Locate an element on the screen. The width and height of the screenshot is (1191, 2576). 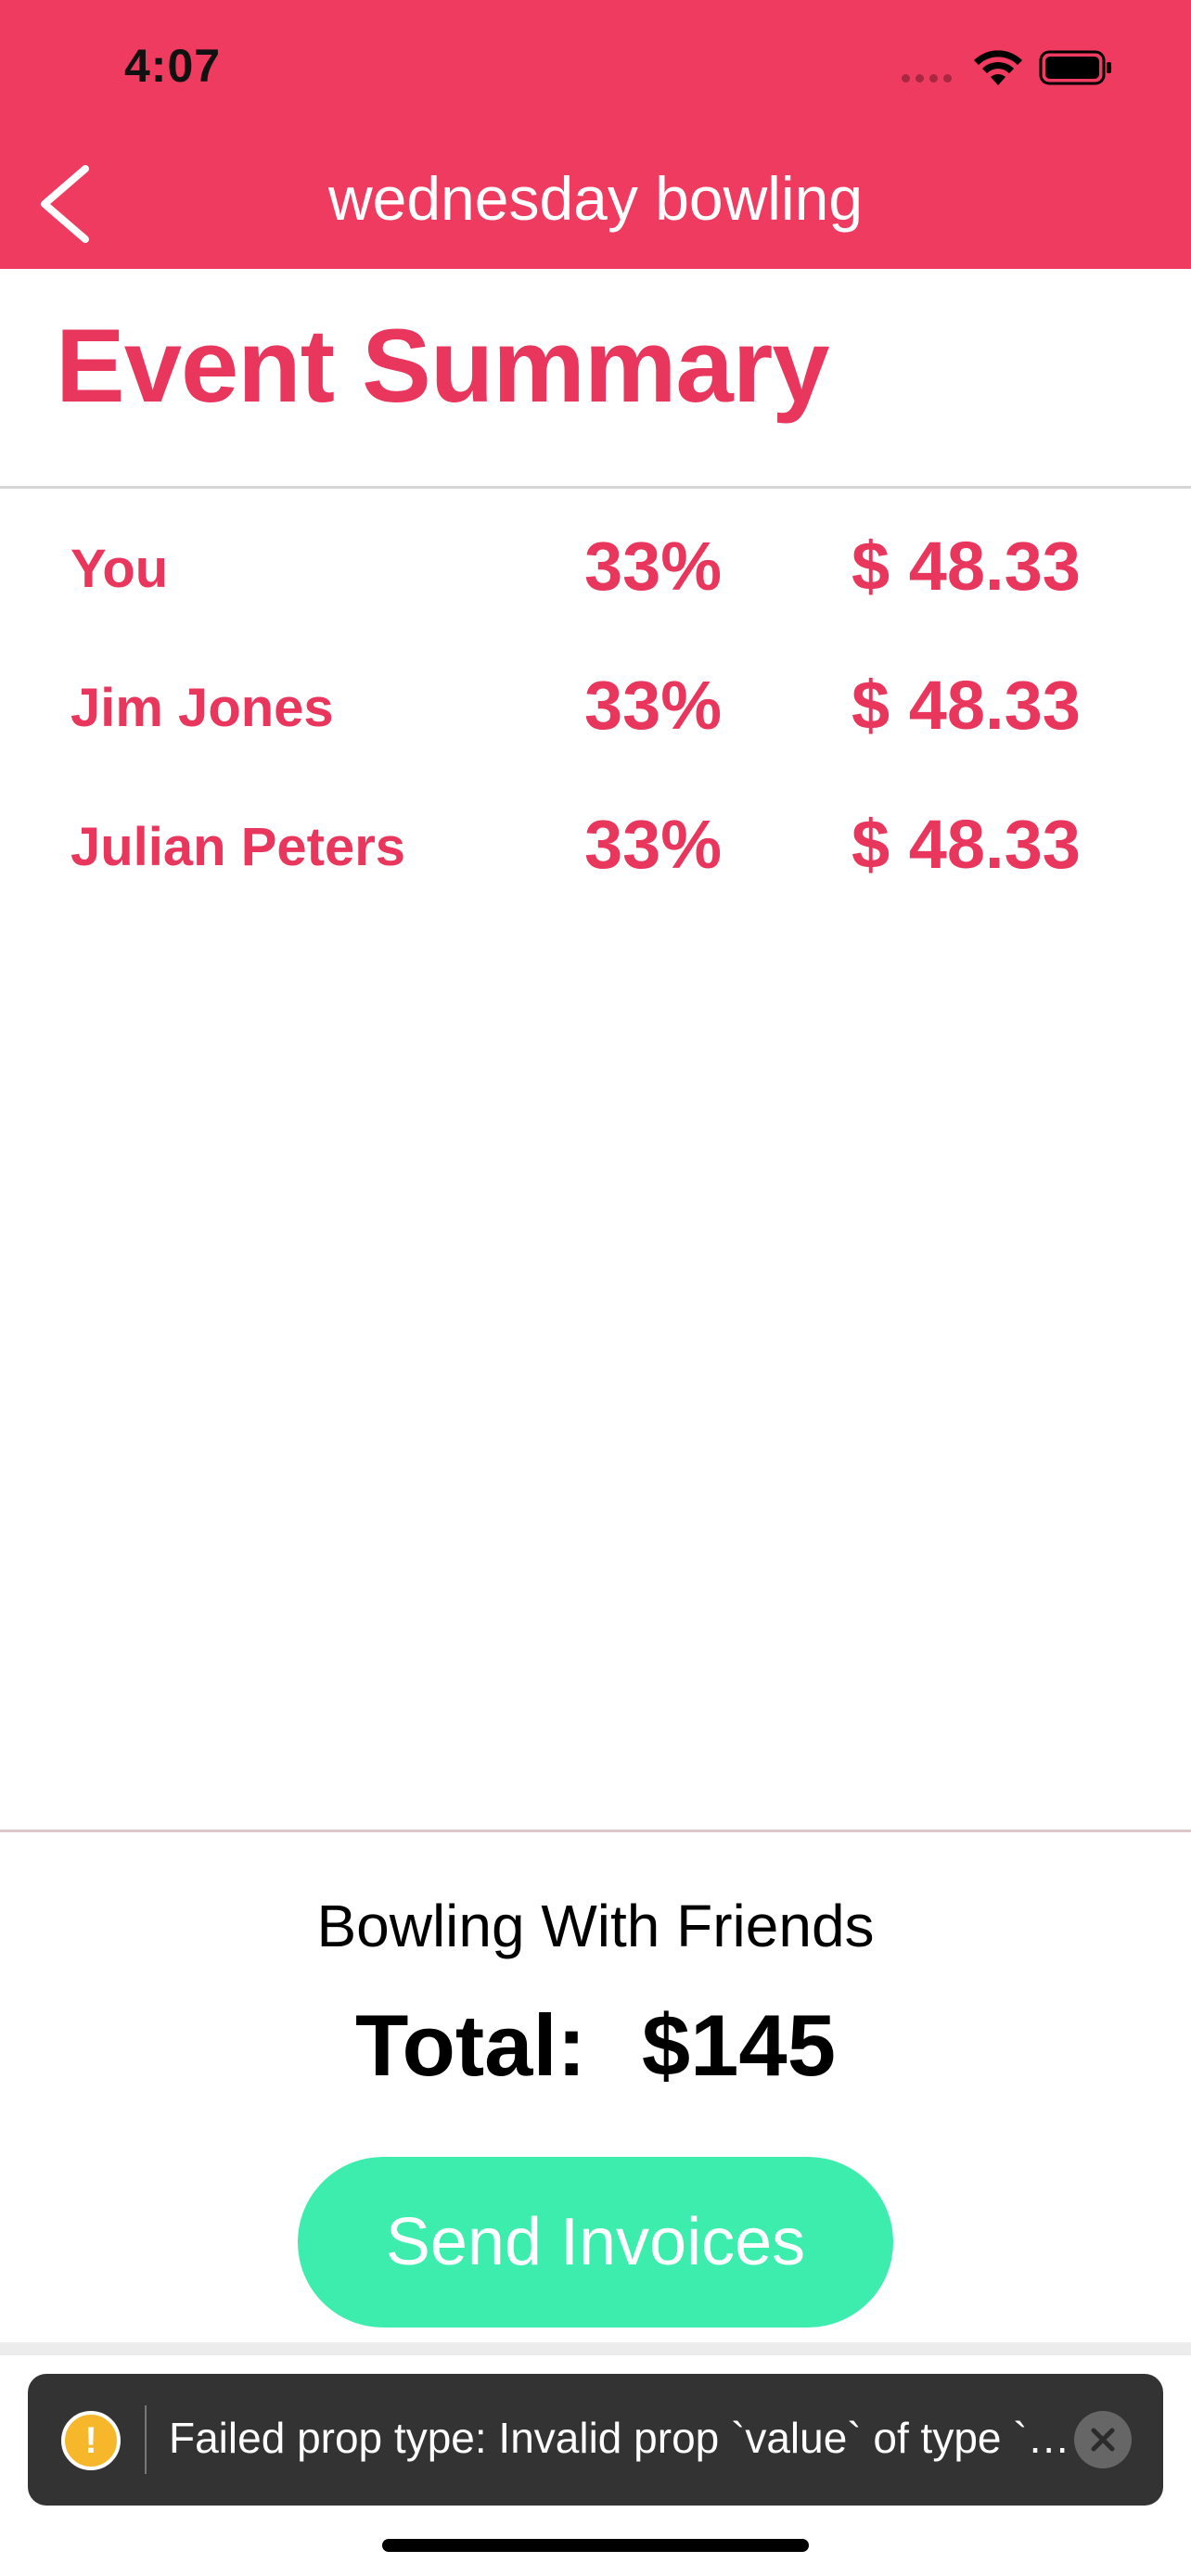
page-title: Event Summary is located at coordinates (443, 366).